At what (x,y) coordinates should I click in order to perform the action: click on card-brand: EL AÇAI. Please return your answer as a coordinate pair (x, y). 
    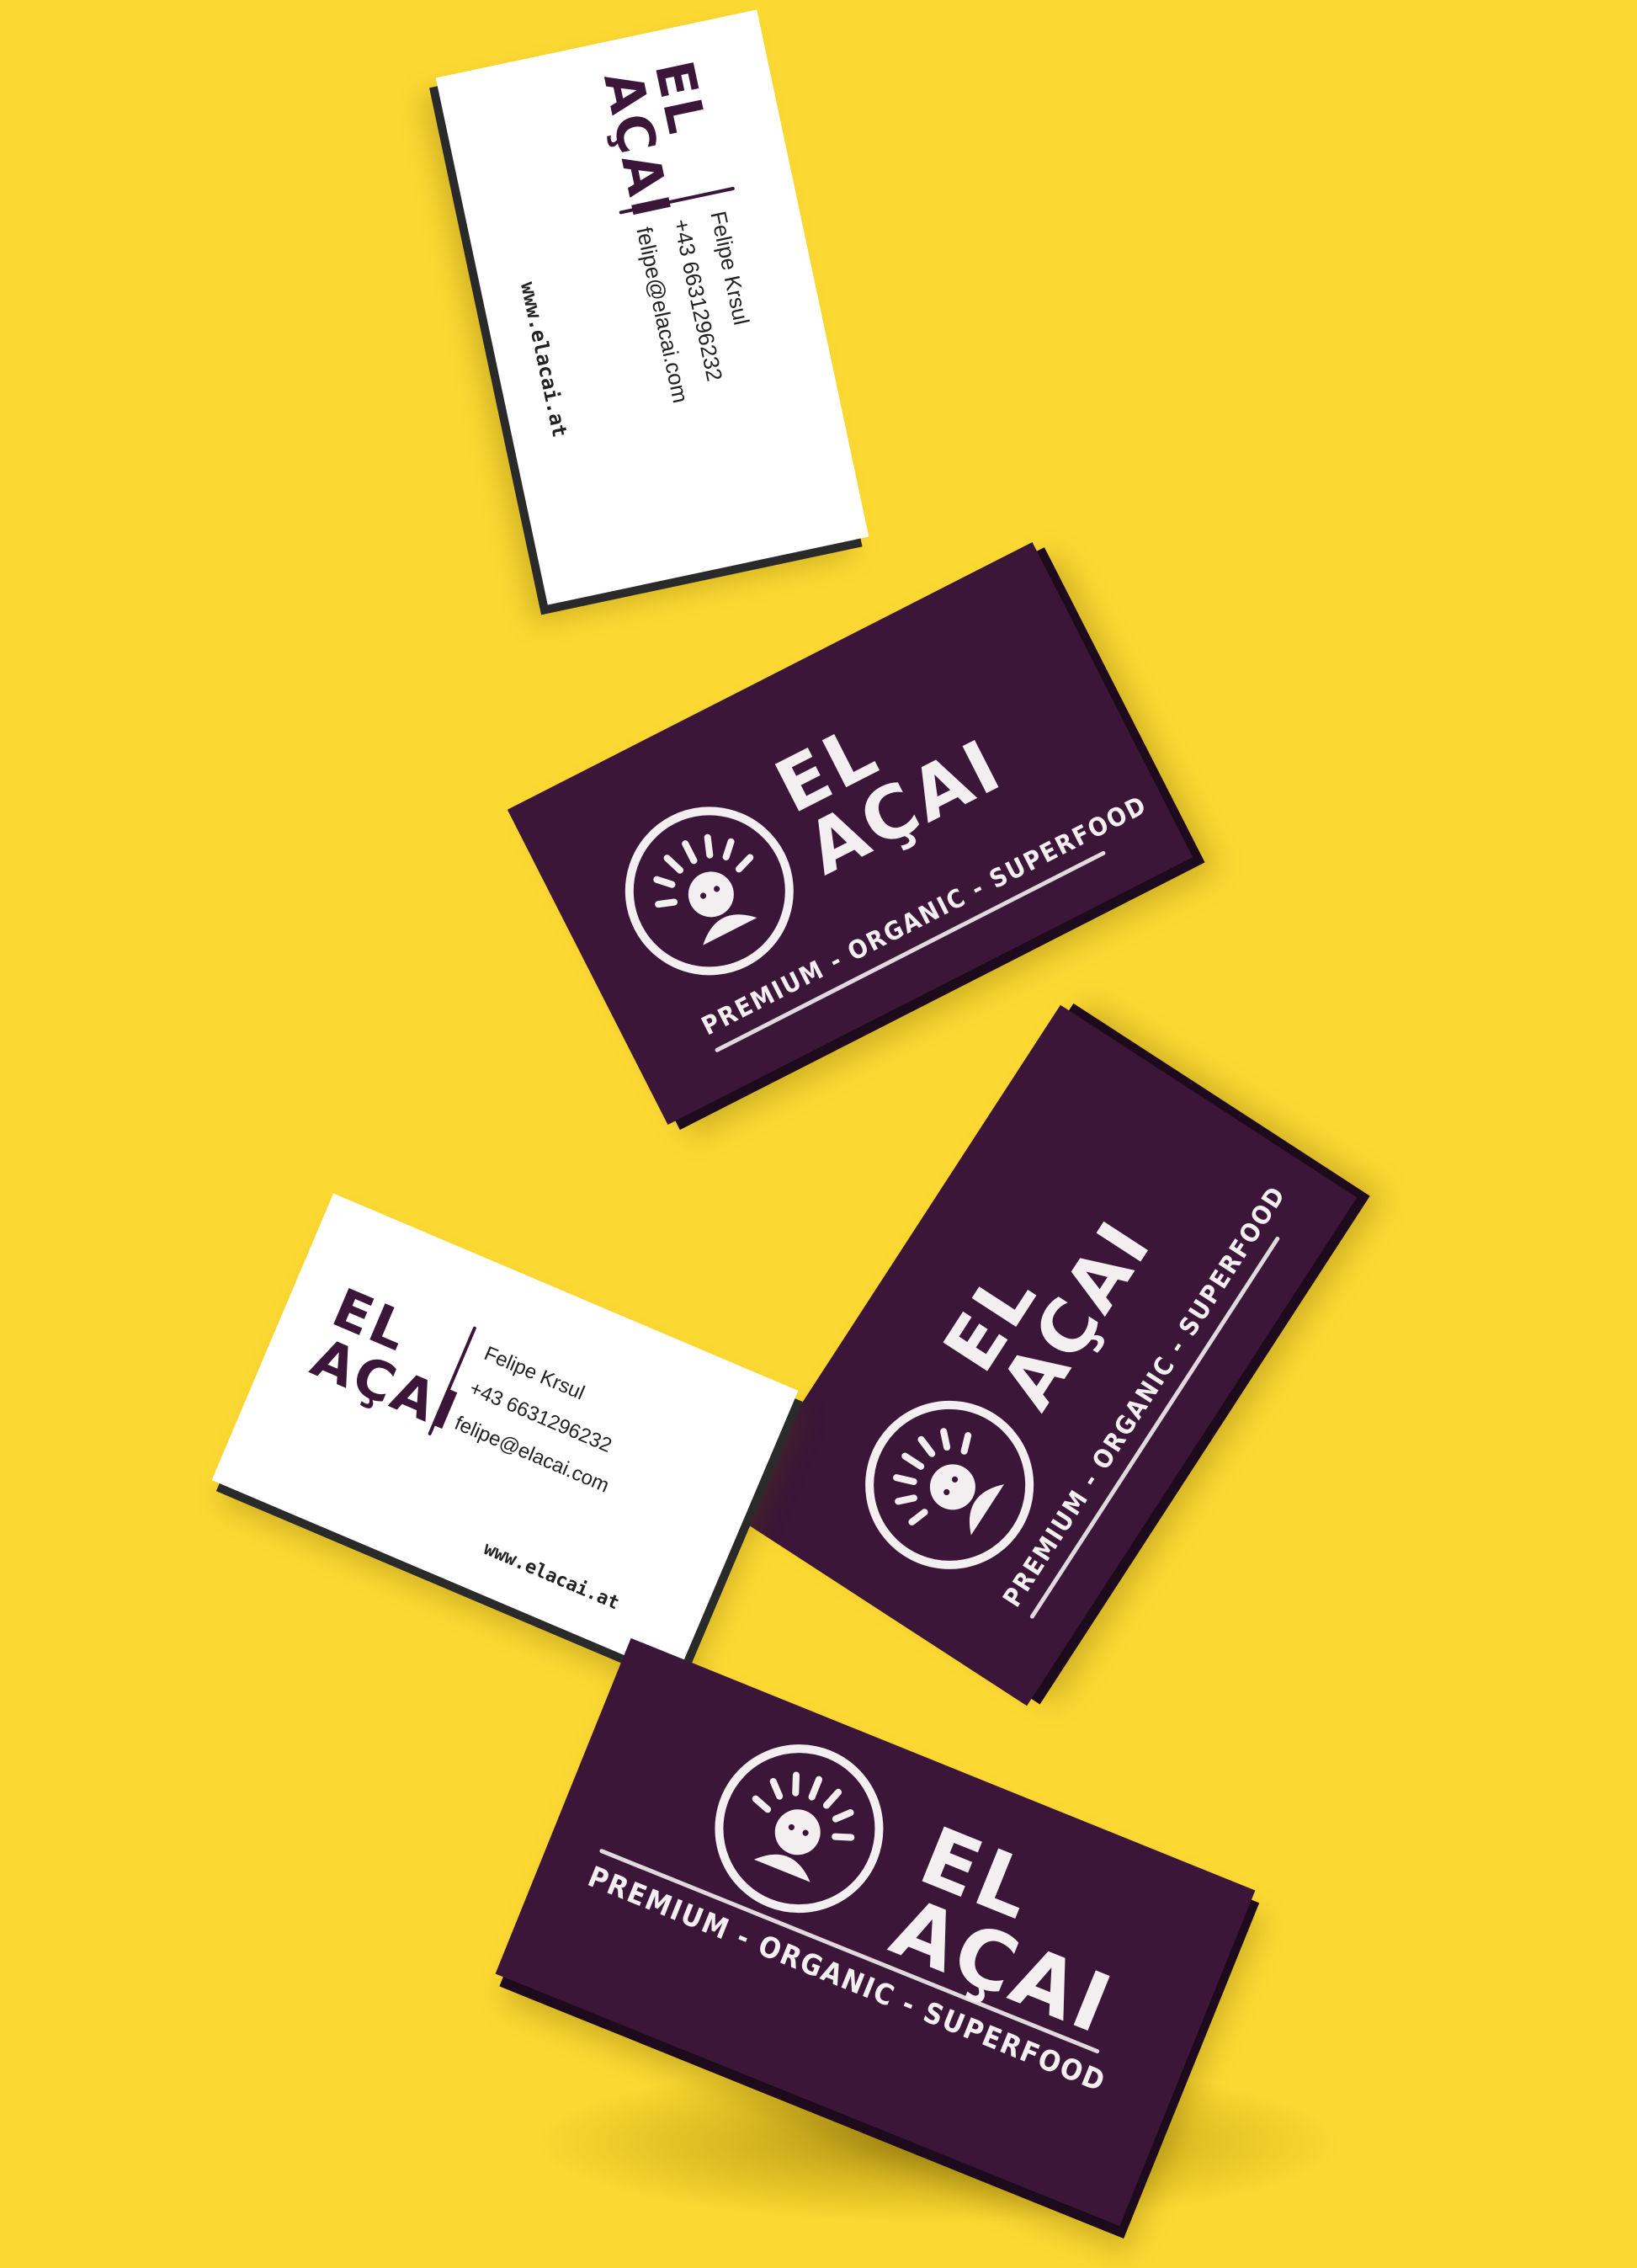
    Looking at the image, I should click on (661, 140).